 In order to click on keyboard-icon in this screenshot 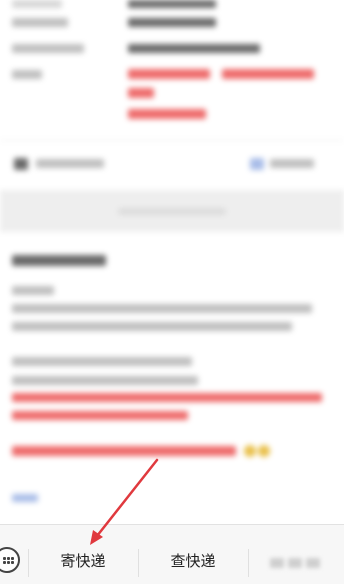, I will do `click(10, 560)`.